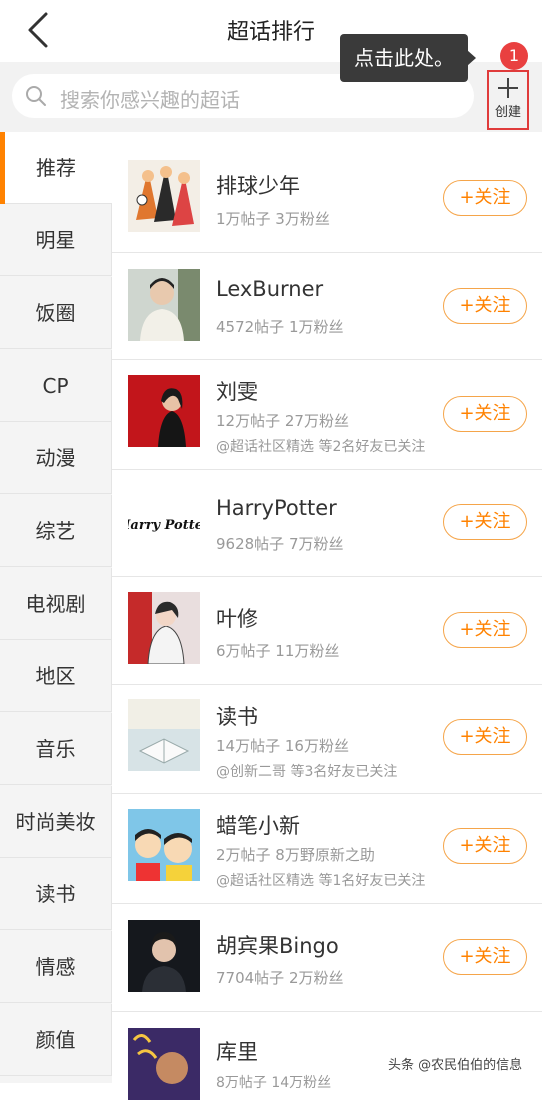 The width and height of the screenshot is (542, 1100). I want to click on create-label: 创建, so click(507, 112).